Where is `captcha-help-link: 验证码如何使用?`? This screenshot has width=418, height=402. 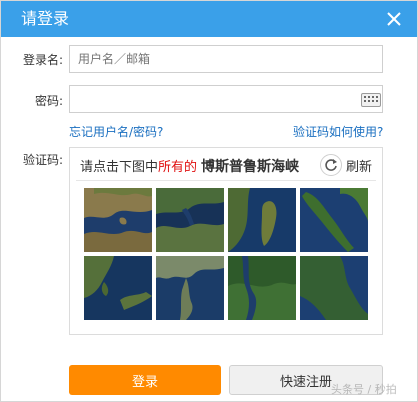 captcha-help-link: 验证码如何使用? is located at coordinates (338, 131).